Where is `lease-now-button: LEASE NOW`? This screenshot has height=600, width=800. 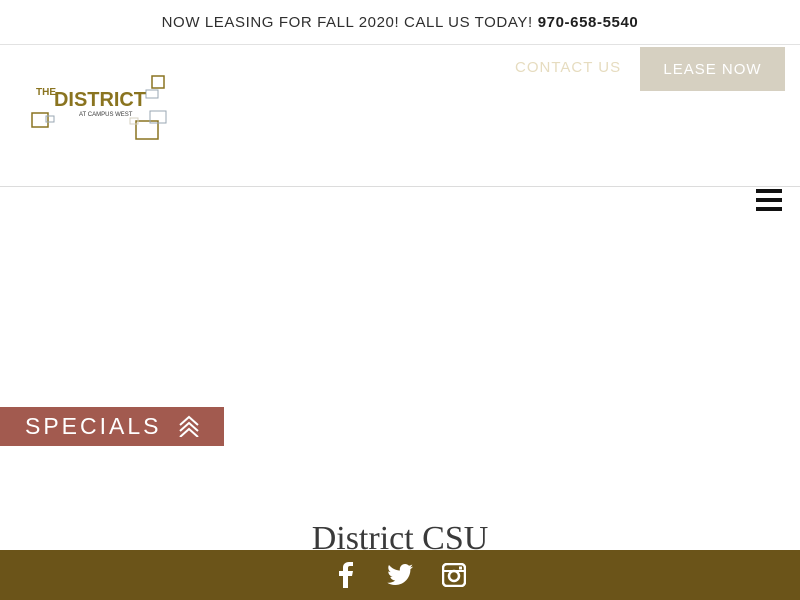
lease-now-button: LEASE NOW is located at coordinates (712, 69).